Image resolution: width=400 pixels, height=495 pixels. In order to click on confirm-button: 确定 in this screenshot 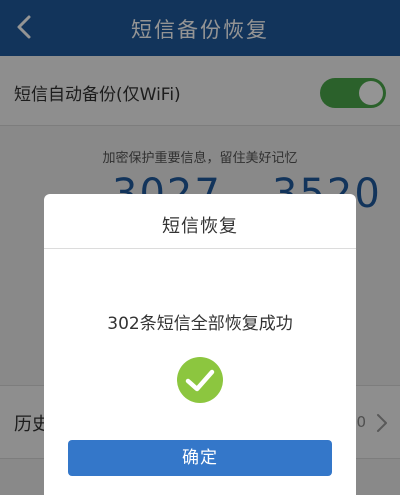, I will do `click(200, 458)`.